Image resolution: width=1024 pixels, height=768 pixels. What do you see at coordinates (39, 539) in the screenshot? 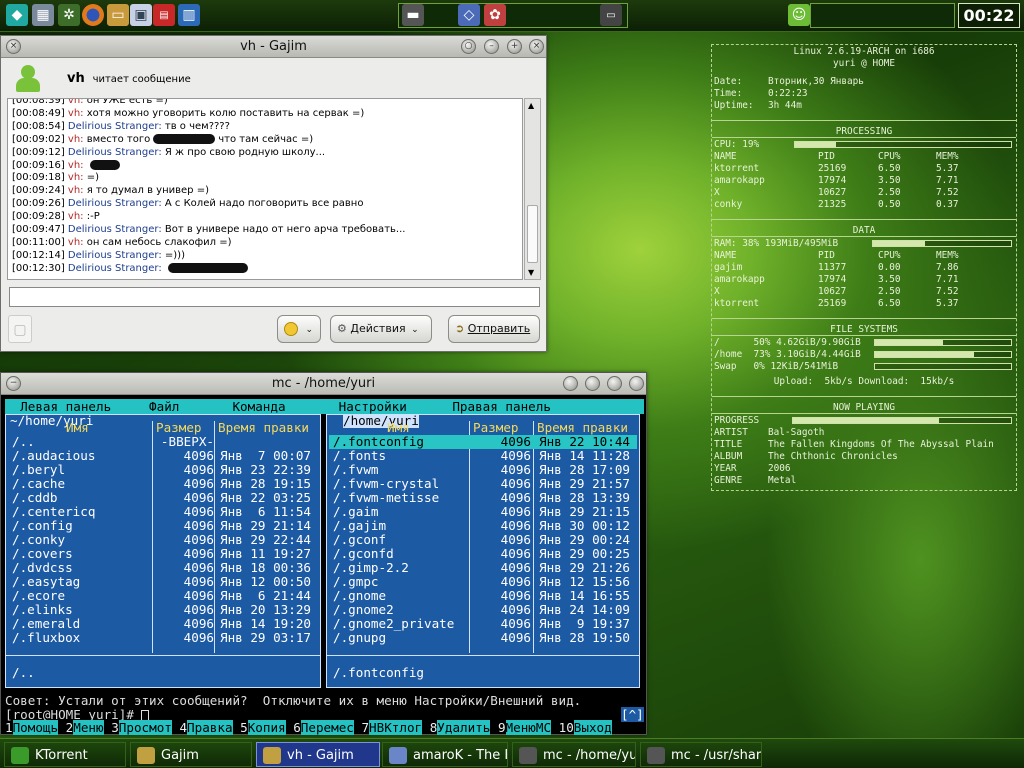
I see `file-name: /.conky` at bounding box center [39, 539].